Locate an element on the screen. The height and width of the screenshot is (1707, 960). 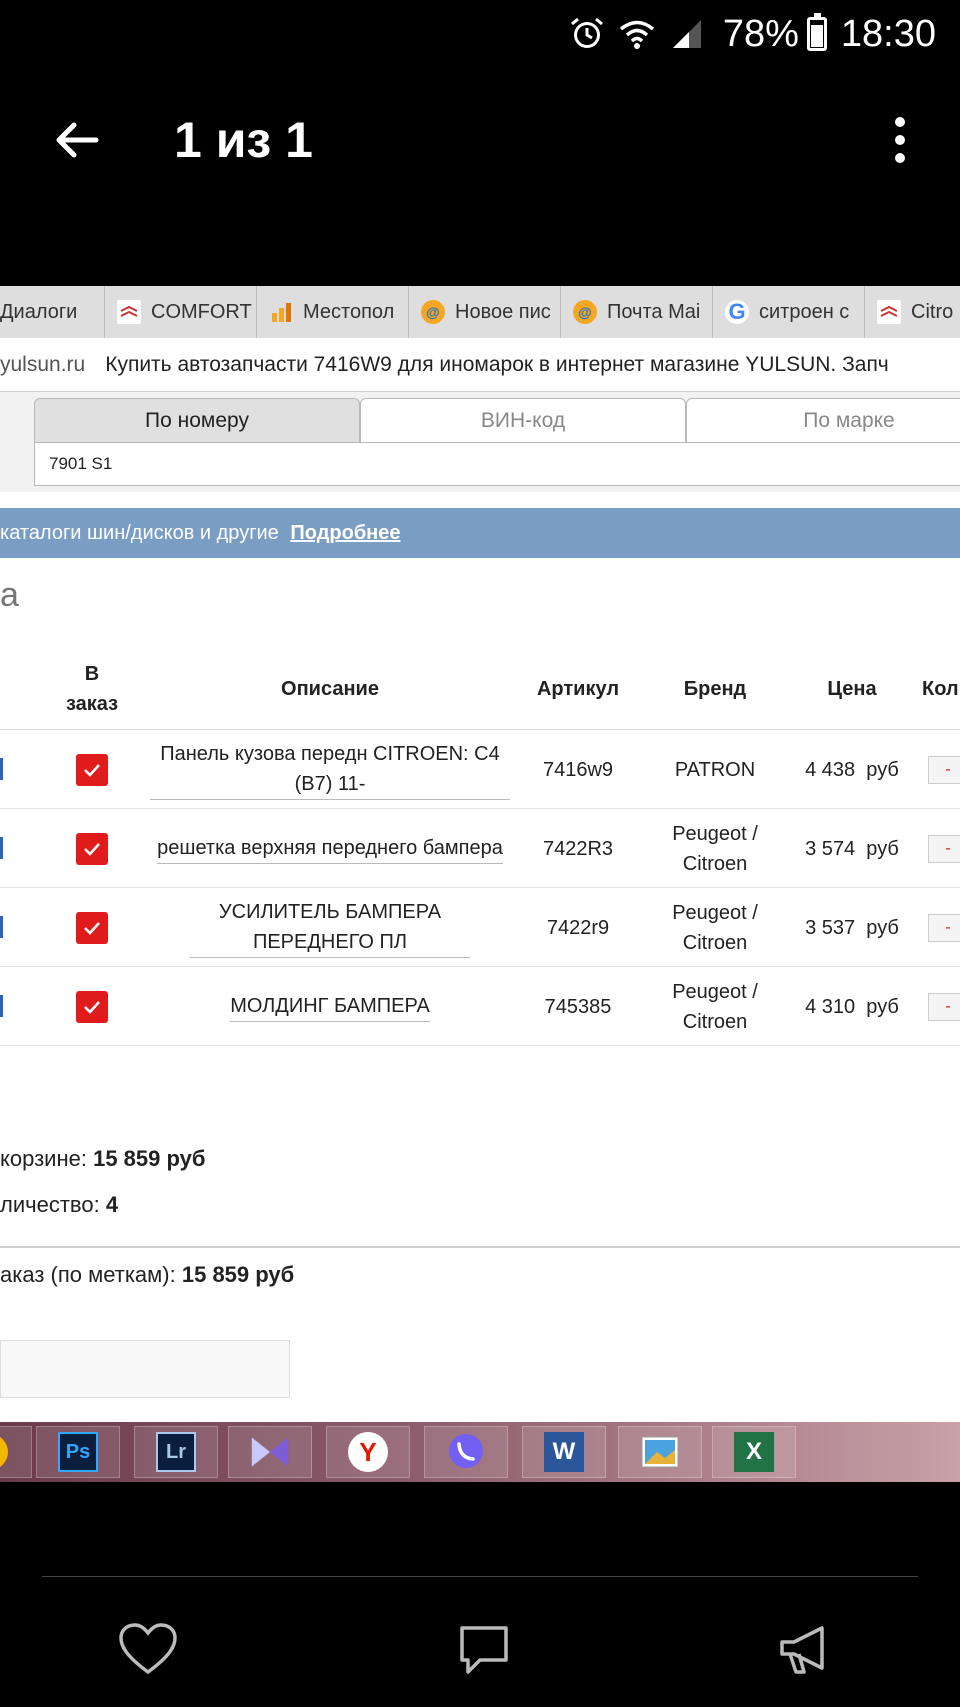
col-price: Цена is located at coordinates (852, 688).